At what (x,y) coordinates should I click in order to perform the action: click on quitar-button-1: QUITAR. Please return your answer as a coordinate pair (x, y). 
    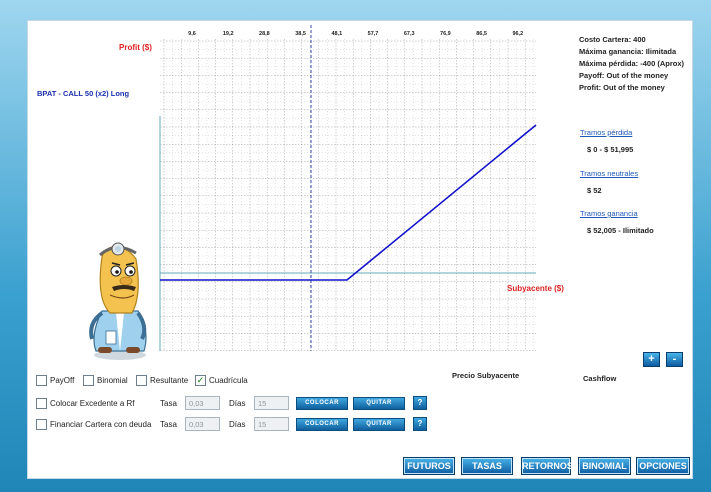
    Looking at the image, I should click on (379, 403).